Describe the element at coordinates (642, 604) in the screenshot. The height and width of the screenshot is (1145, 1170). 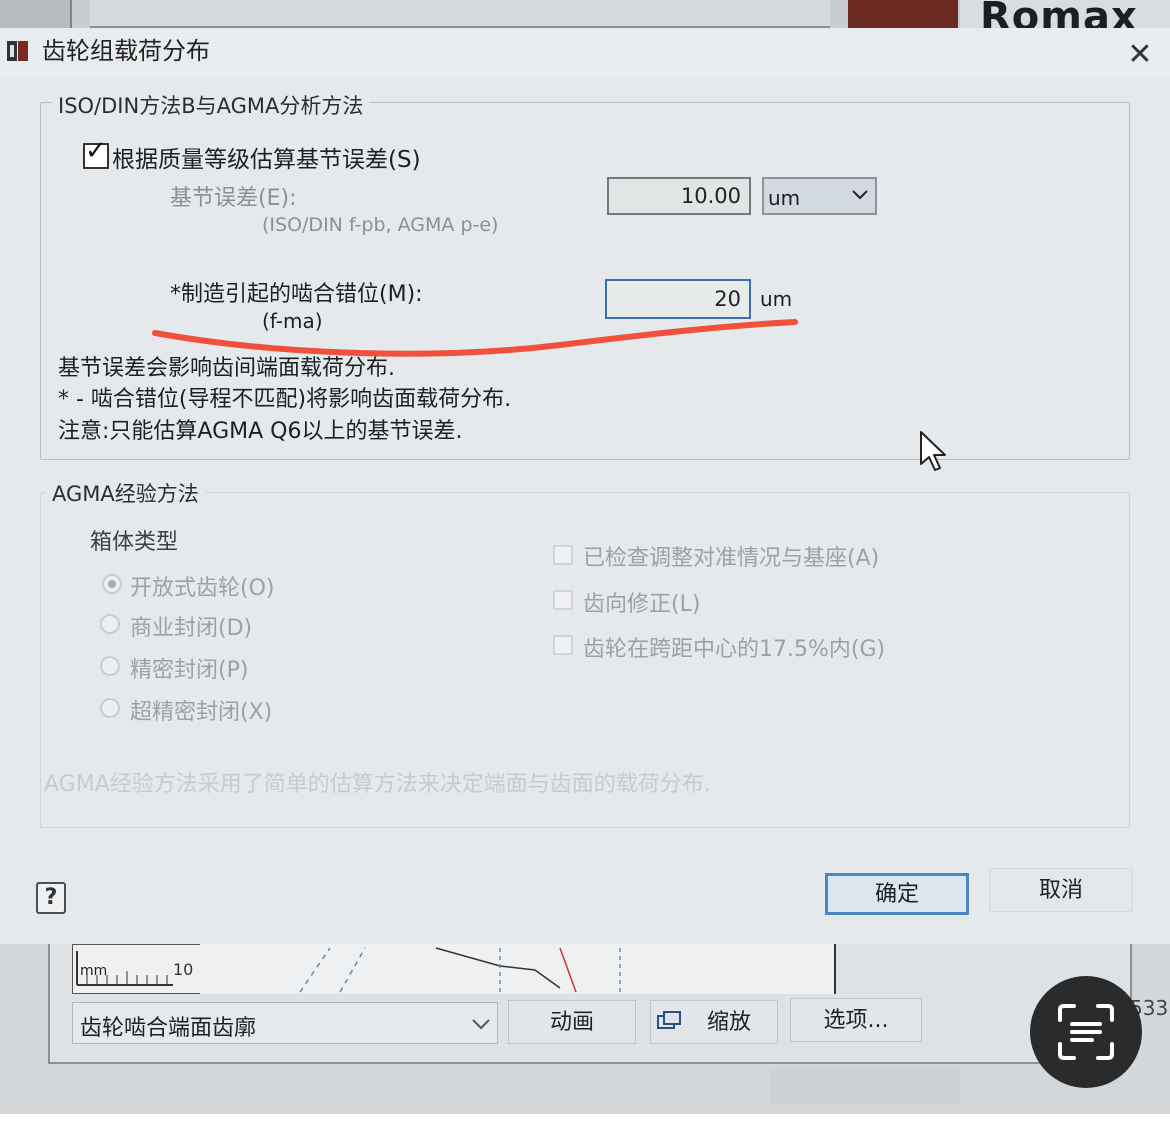
I see `lead-correction-label: 齿向修正(L)` at that location.